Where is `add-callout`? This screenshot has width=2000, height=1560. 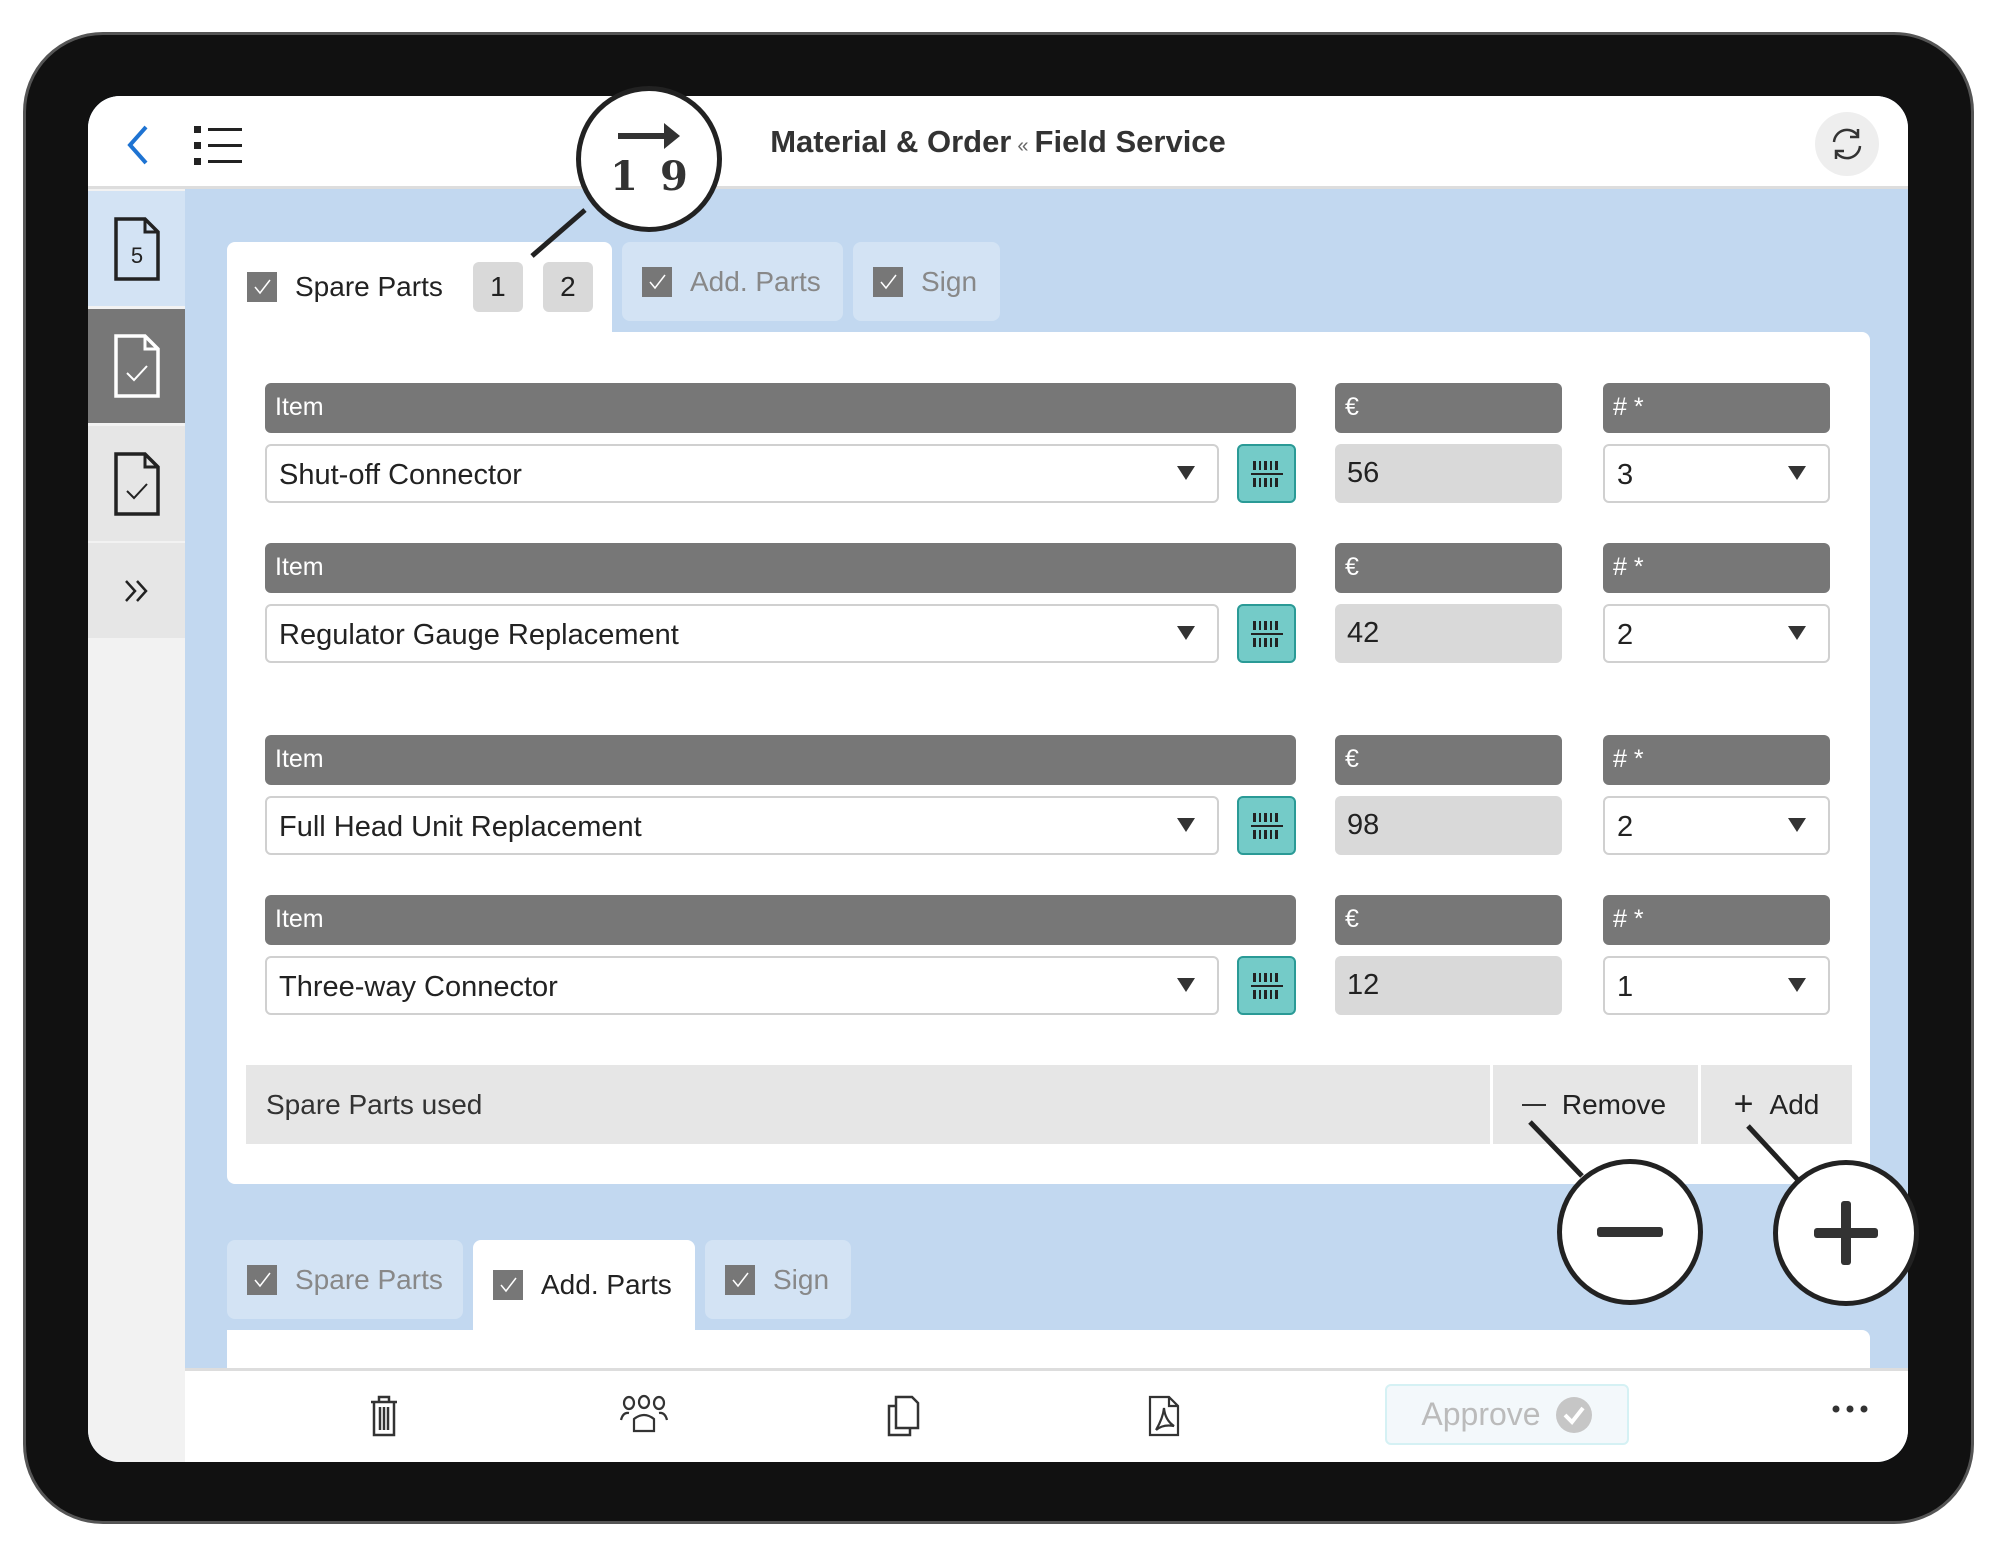 add-callout is located at coordinates (1846, 1233).